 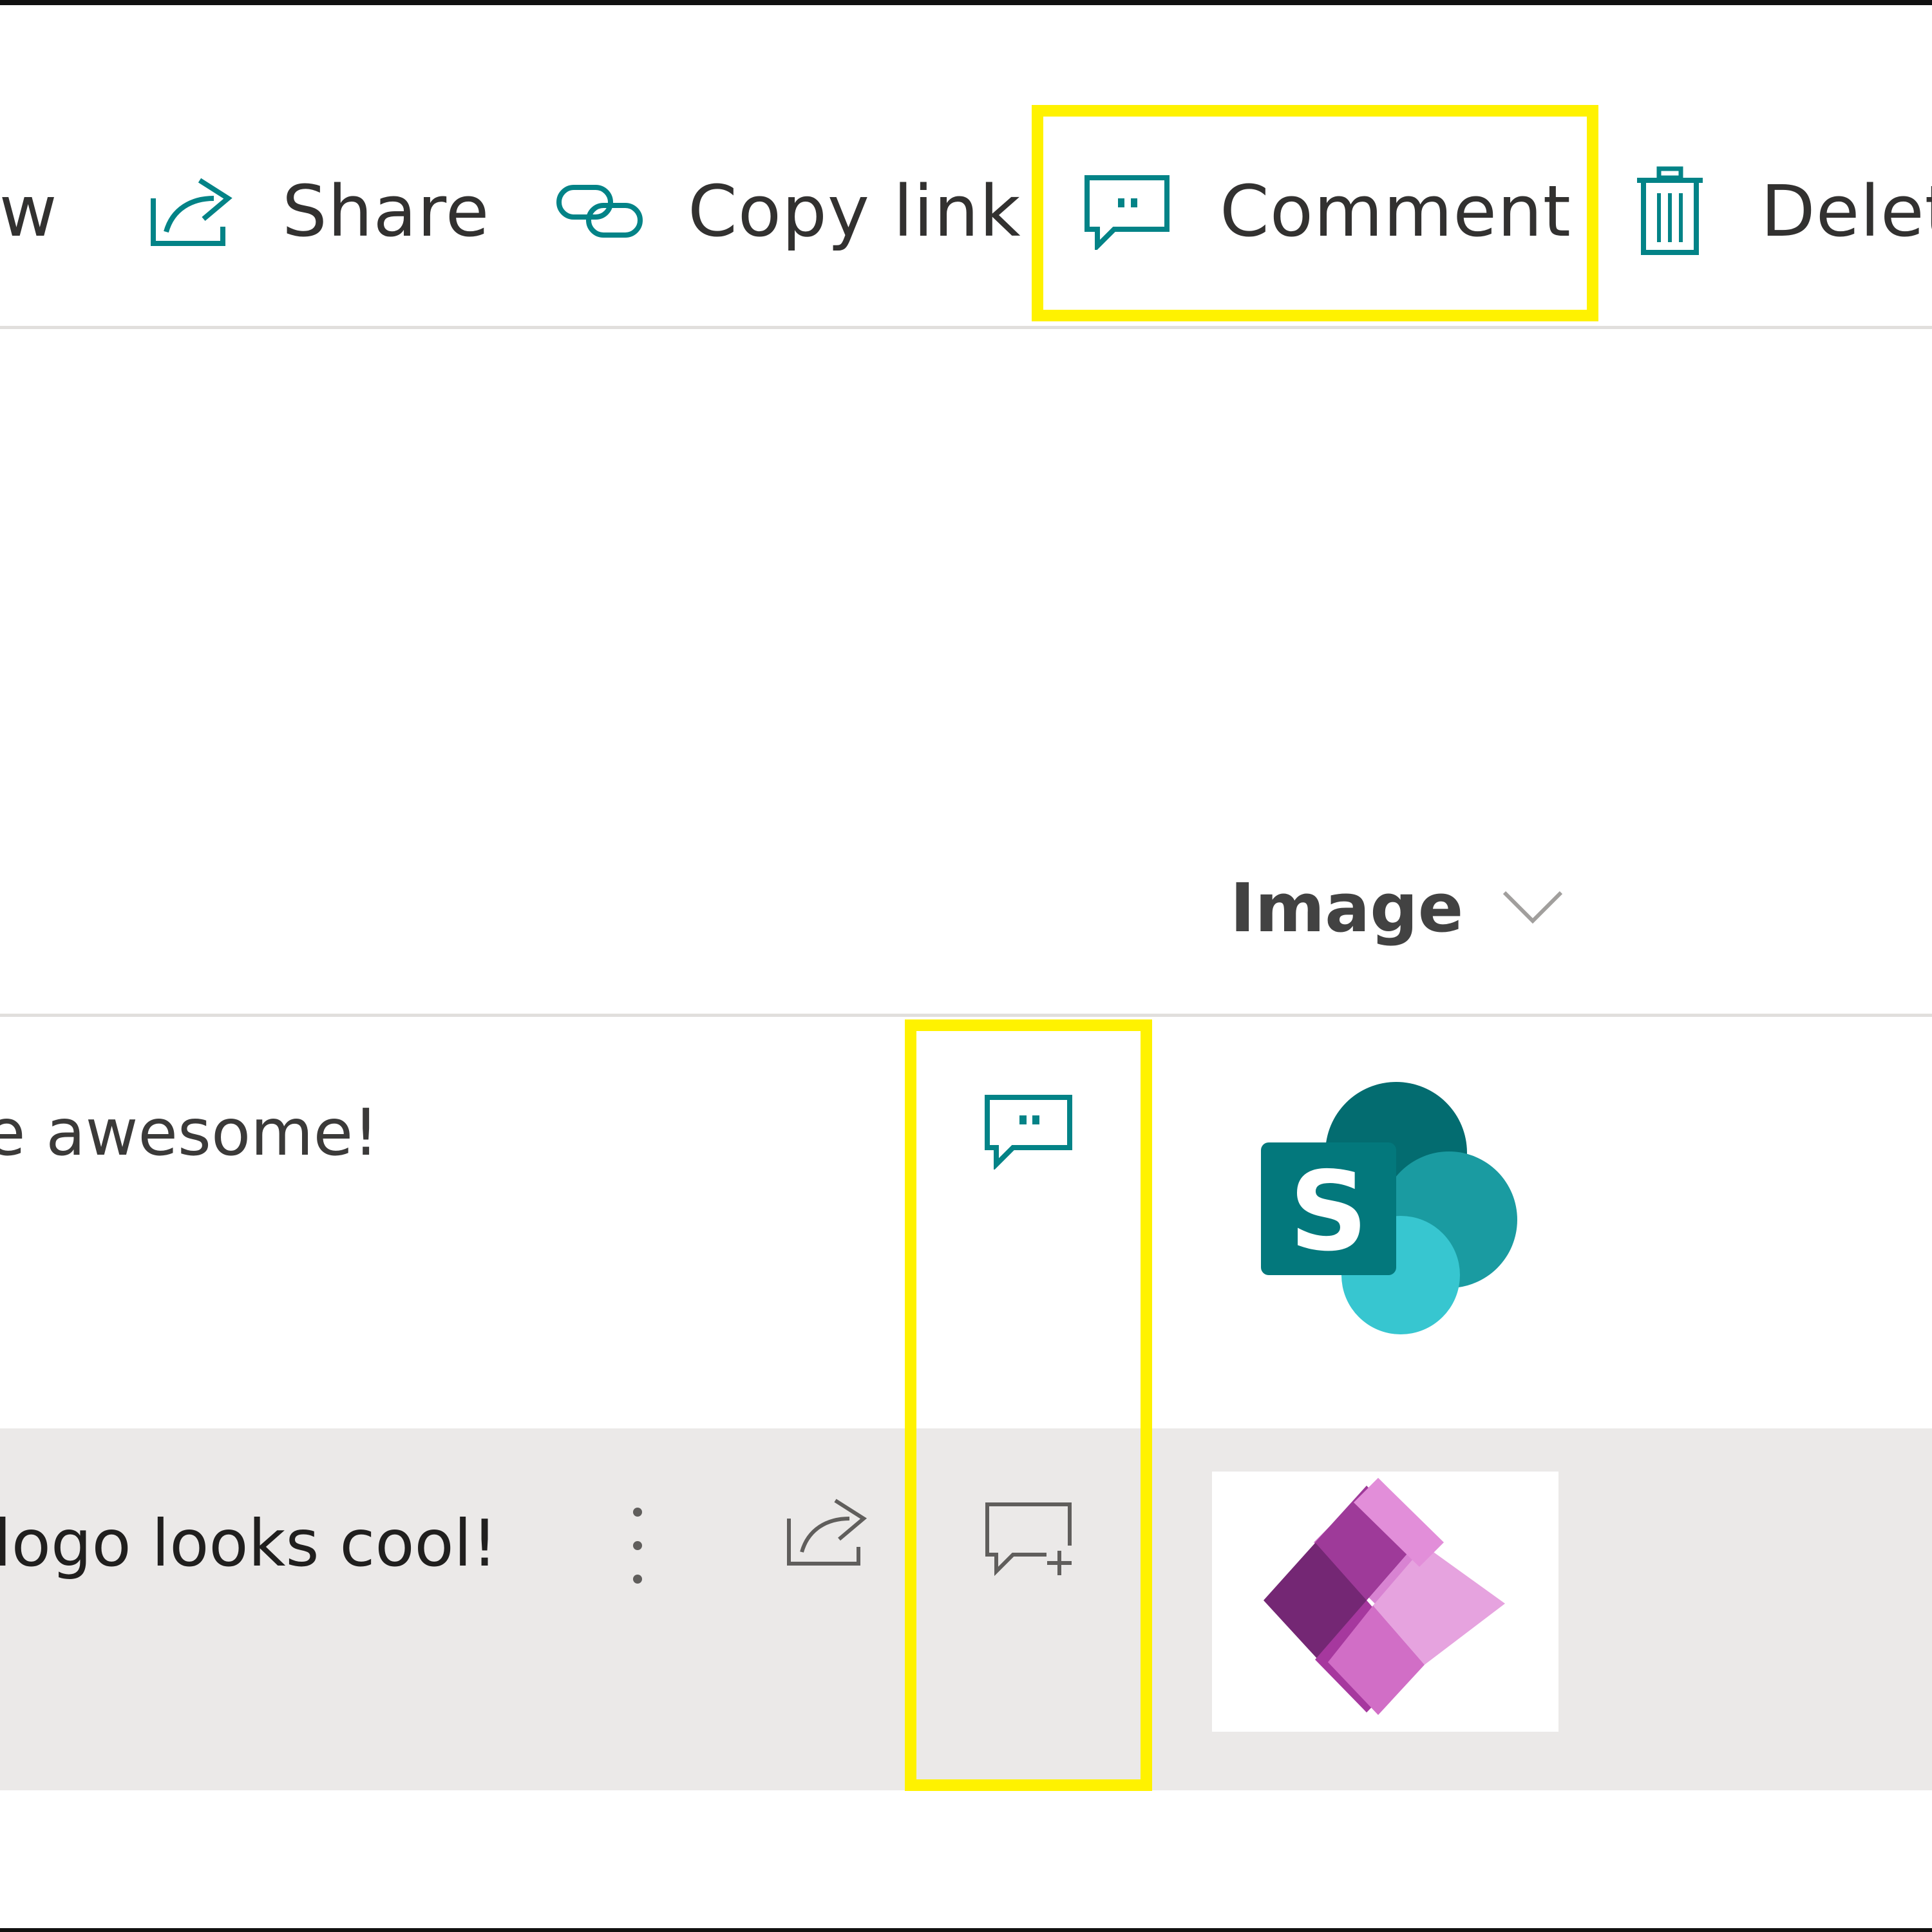 I want to click on power-apps-logo, so click(x=1385, y=1602).